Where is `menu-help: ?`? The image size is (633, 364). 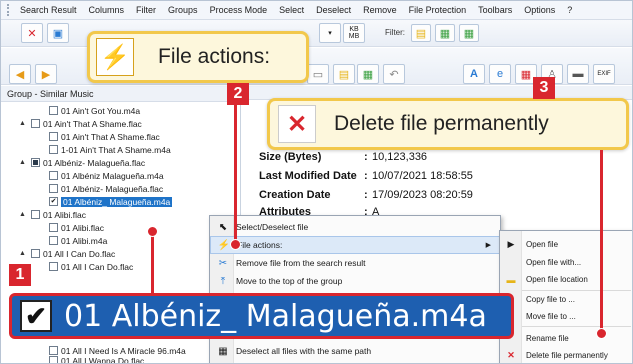
menu-help: ? is located at coordinates (569, 10).